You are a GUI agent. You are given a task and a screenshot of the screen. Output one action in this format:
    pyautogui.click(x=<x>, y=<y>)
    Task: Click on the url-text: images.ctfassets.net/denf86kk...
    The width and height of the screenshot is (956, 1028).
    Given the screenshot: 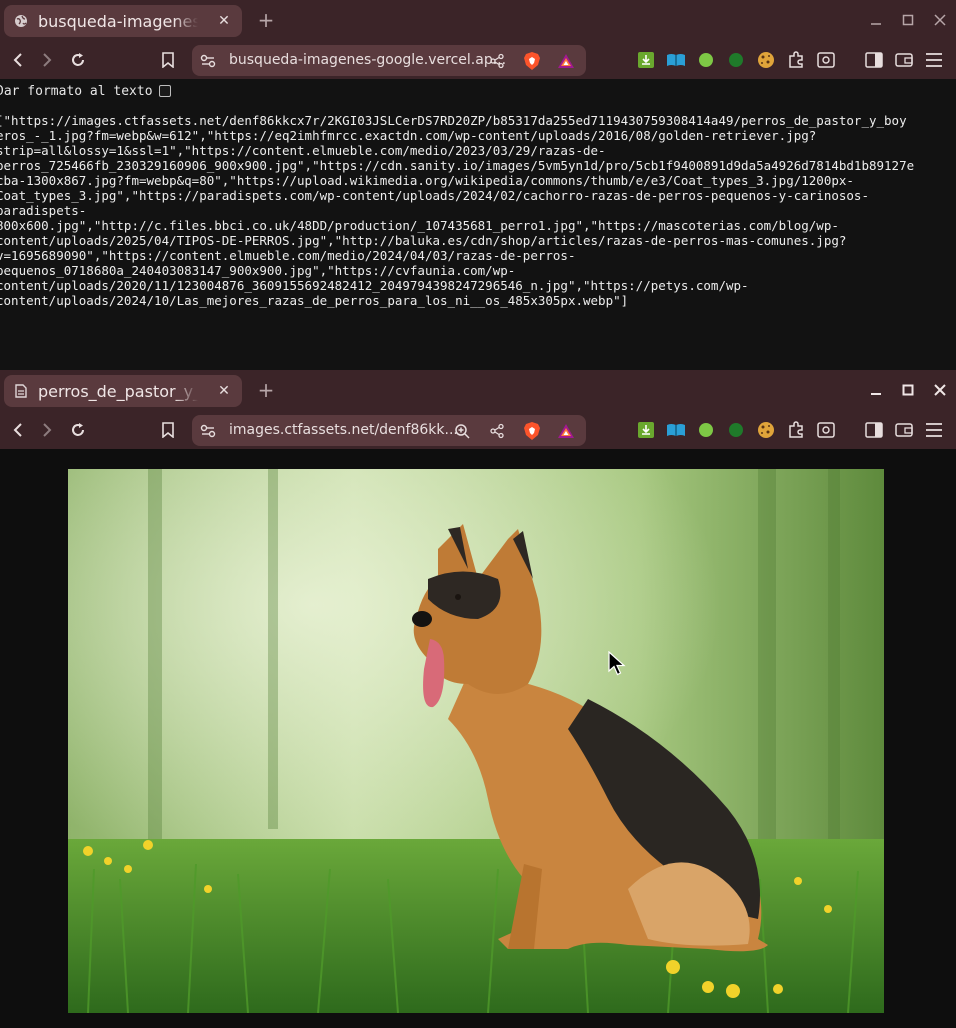 What is the action you would take?
    pyautogui.click(x=343, y=430)
    